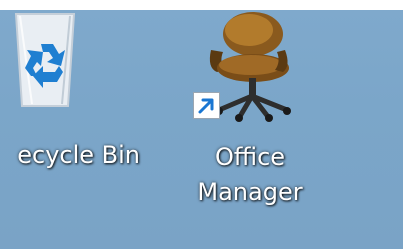  I want to click on recycle-bin-label: ecycle Bin, so click(78, 155).